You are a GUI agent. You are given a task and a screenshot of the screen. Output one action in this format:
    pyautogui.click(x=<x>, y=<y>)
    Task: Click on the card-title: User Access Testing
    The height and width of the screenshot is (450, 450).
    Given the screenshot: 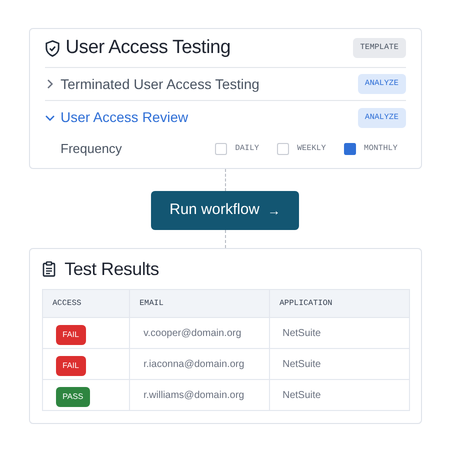 What is the action you would take?
    pyautogui.click(x=148, y=48)
    